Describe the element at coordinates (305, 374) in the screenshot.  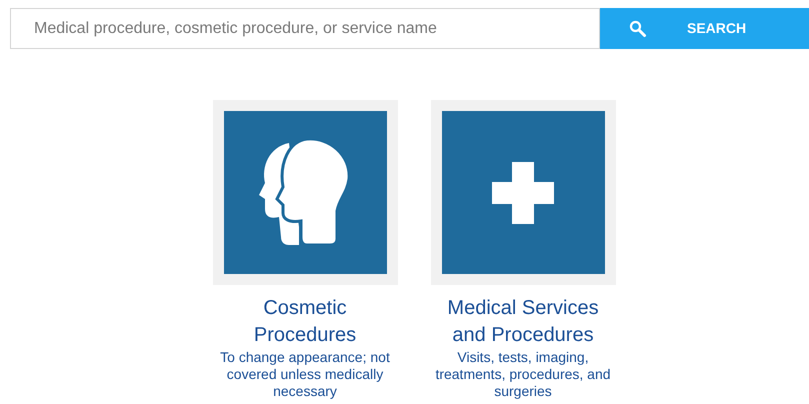
I see `category-description: To change appearance; not covered unless medically necessary` at that location.